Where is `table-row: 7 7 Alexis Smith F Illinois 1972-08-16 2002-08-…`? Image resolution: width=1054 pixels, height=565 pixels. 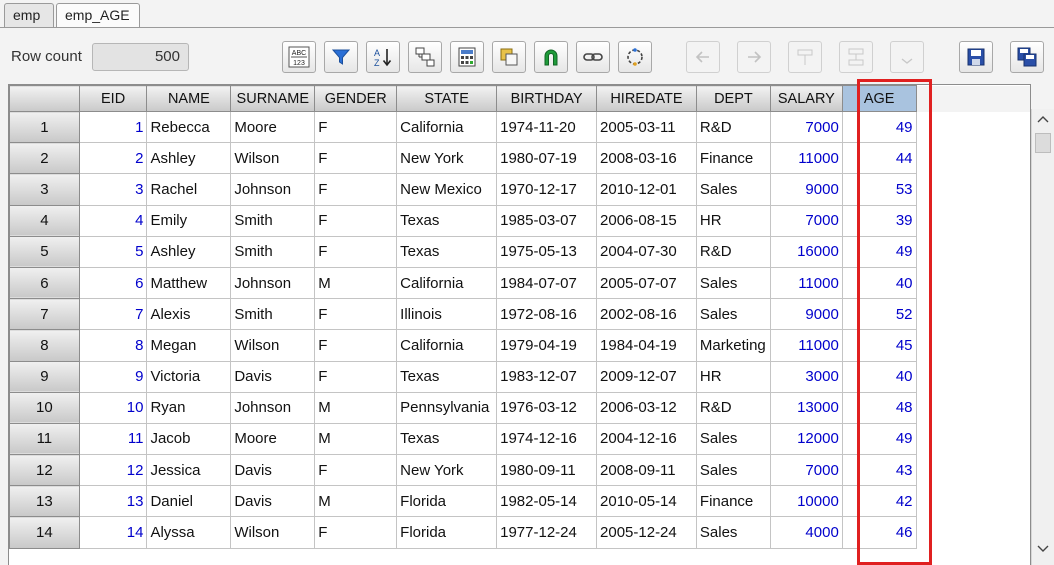
table-row: 7 7 Alexis Smith F Illinois 1972-08-16 2002-08-… is located at coordinates (519, 314).